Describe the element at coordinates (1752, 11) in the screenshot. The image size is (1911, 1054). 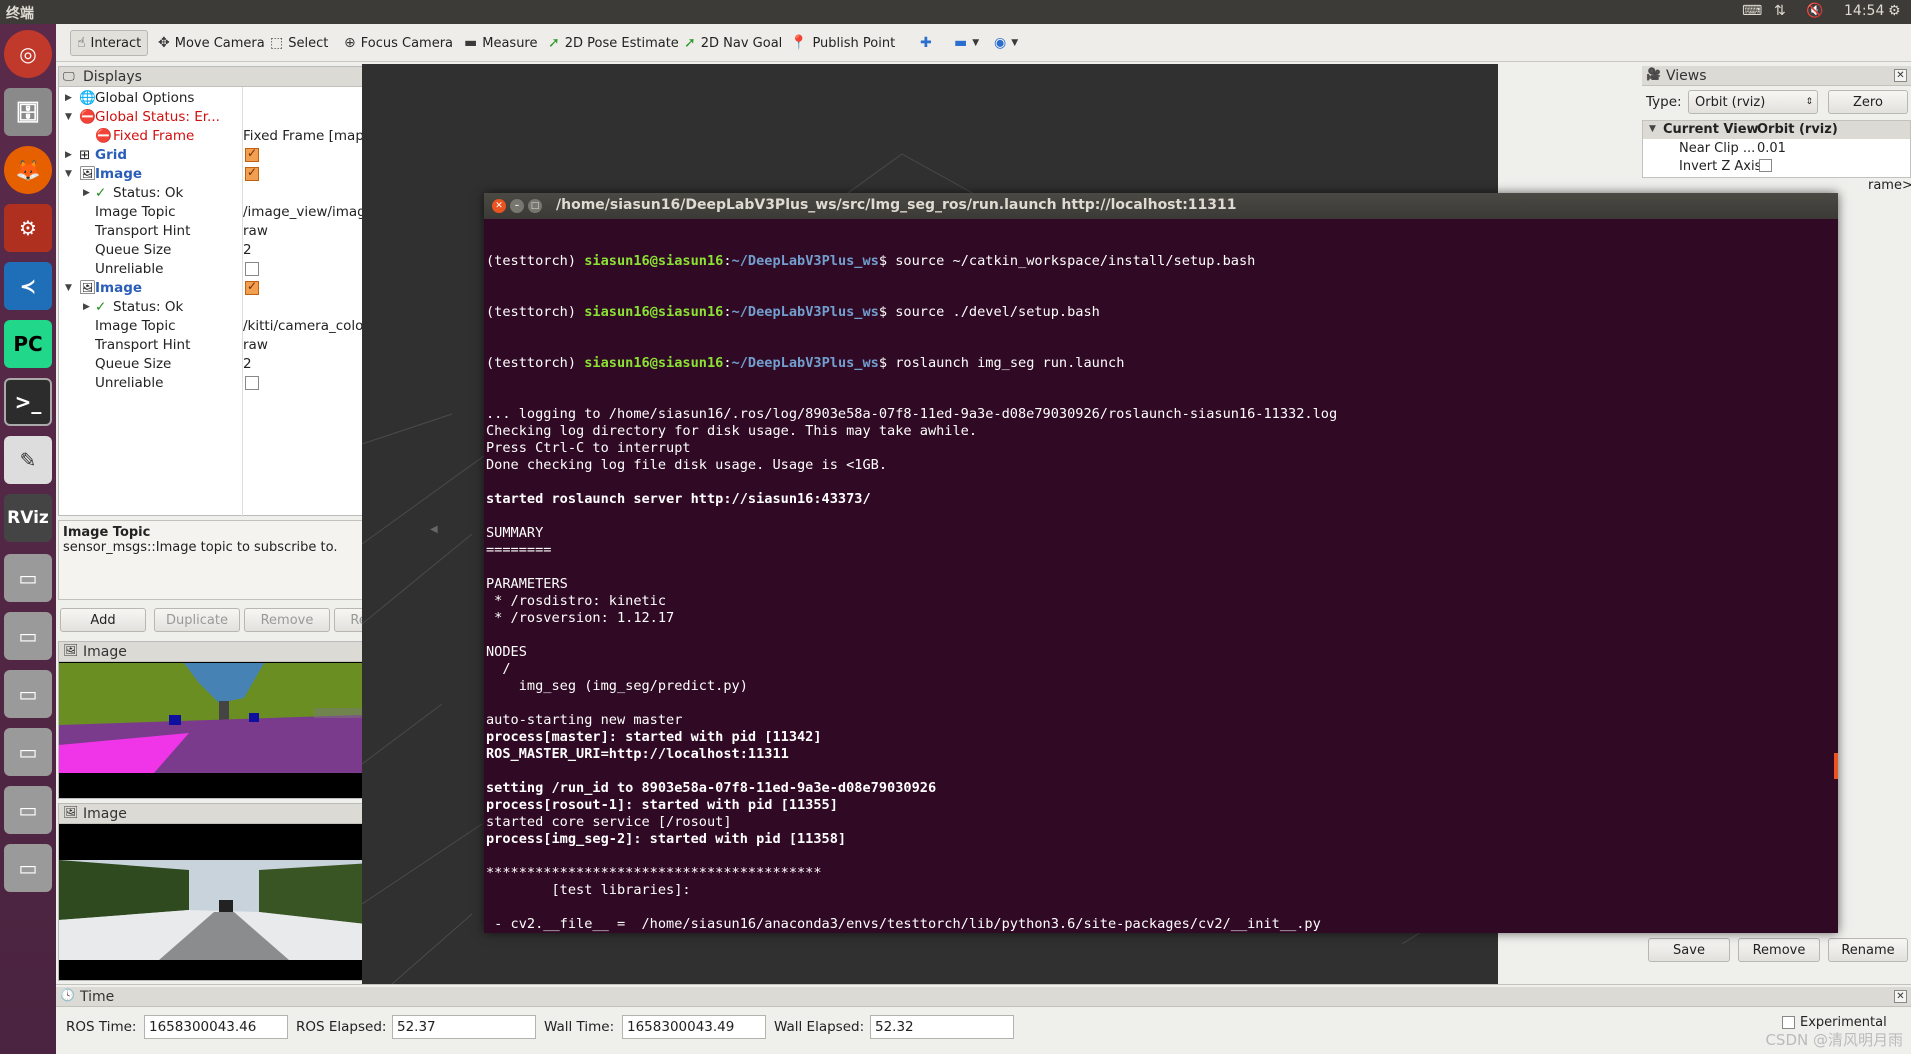
I see `keyboard-icon: ⌨` at that location.